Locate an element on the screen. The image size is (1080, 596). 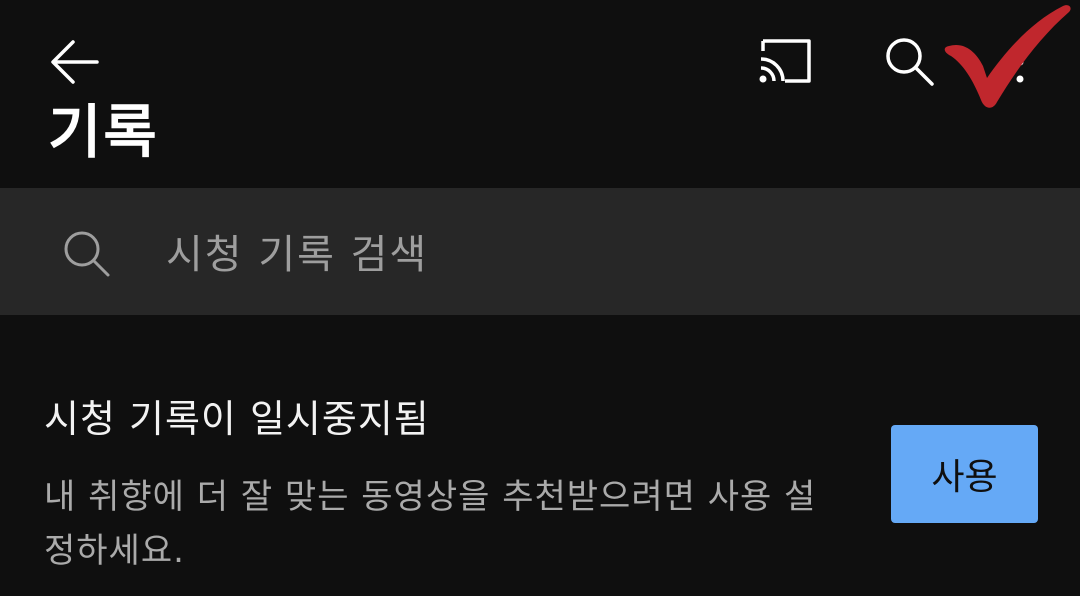
more-options-button is located at coordinates (1020, 62).